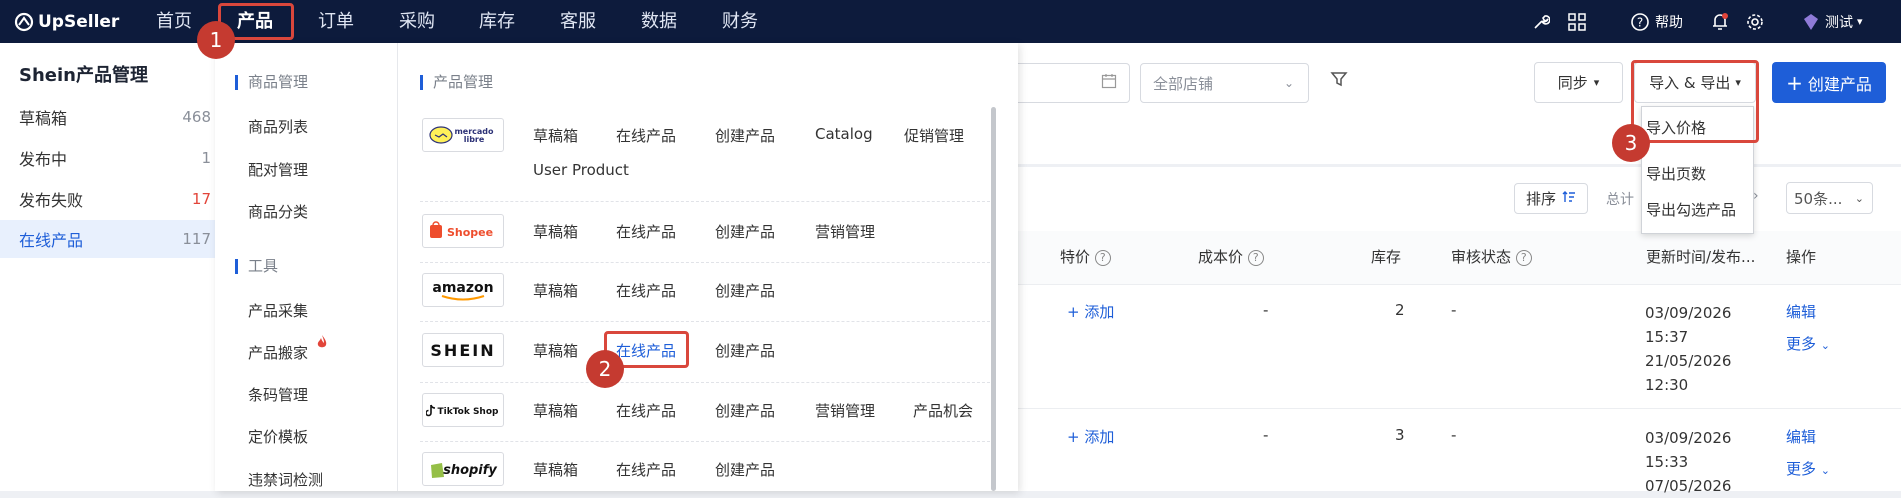 Image resolution: width=1901 pixels, height=498 pixels. I want to click on nav-finance: 财务, so click(740, 21).